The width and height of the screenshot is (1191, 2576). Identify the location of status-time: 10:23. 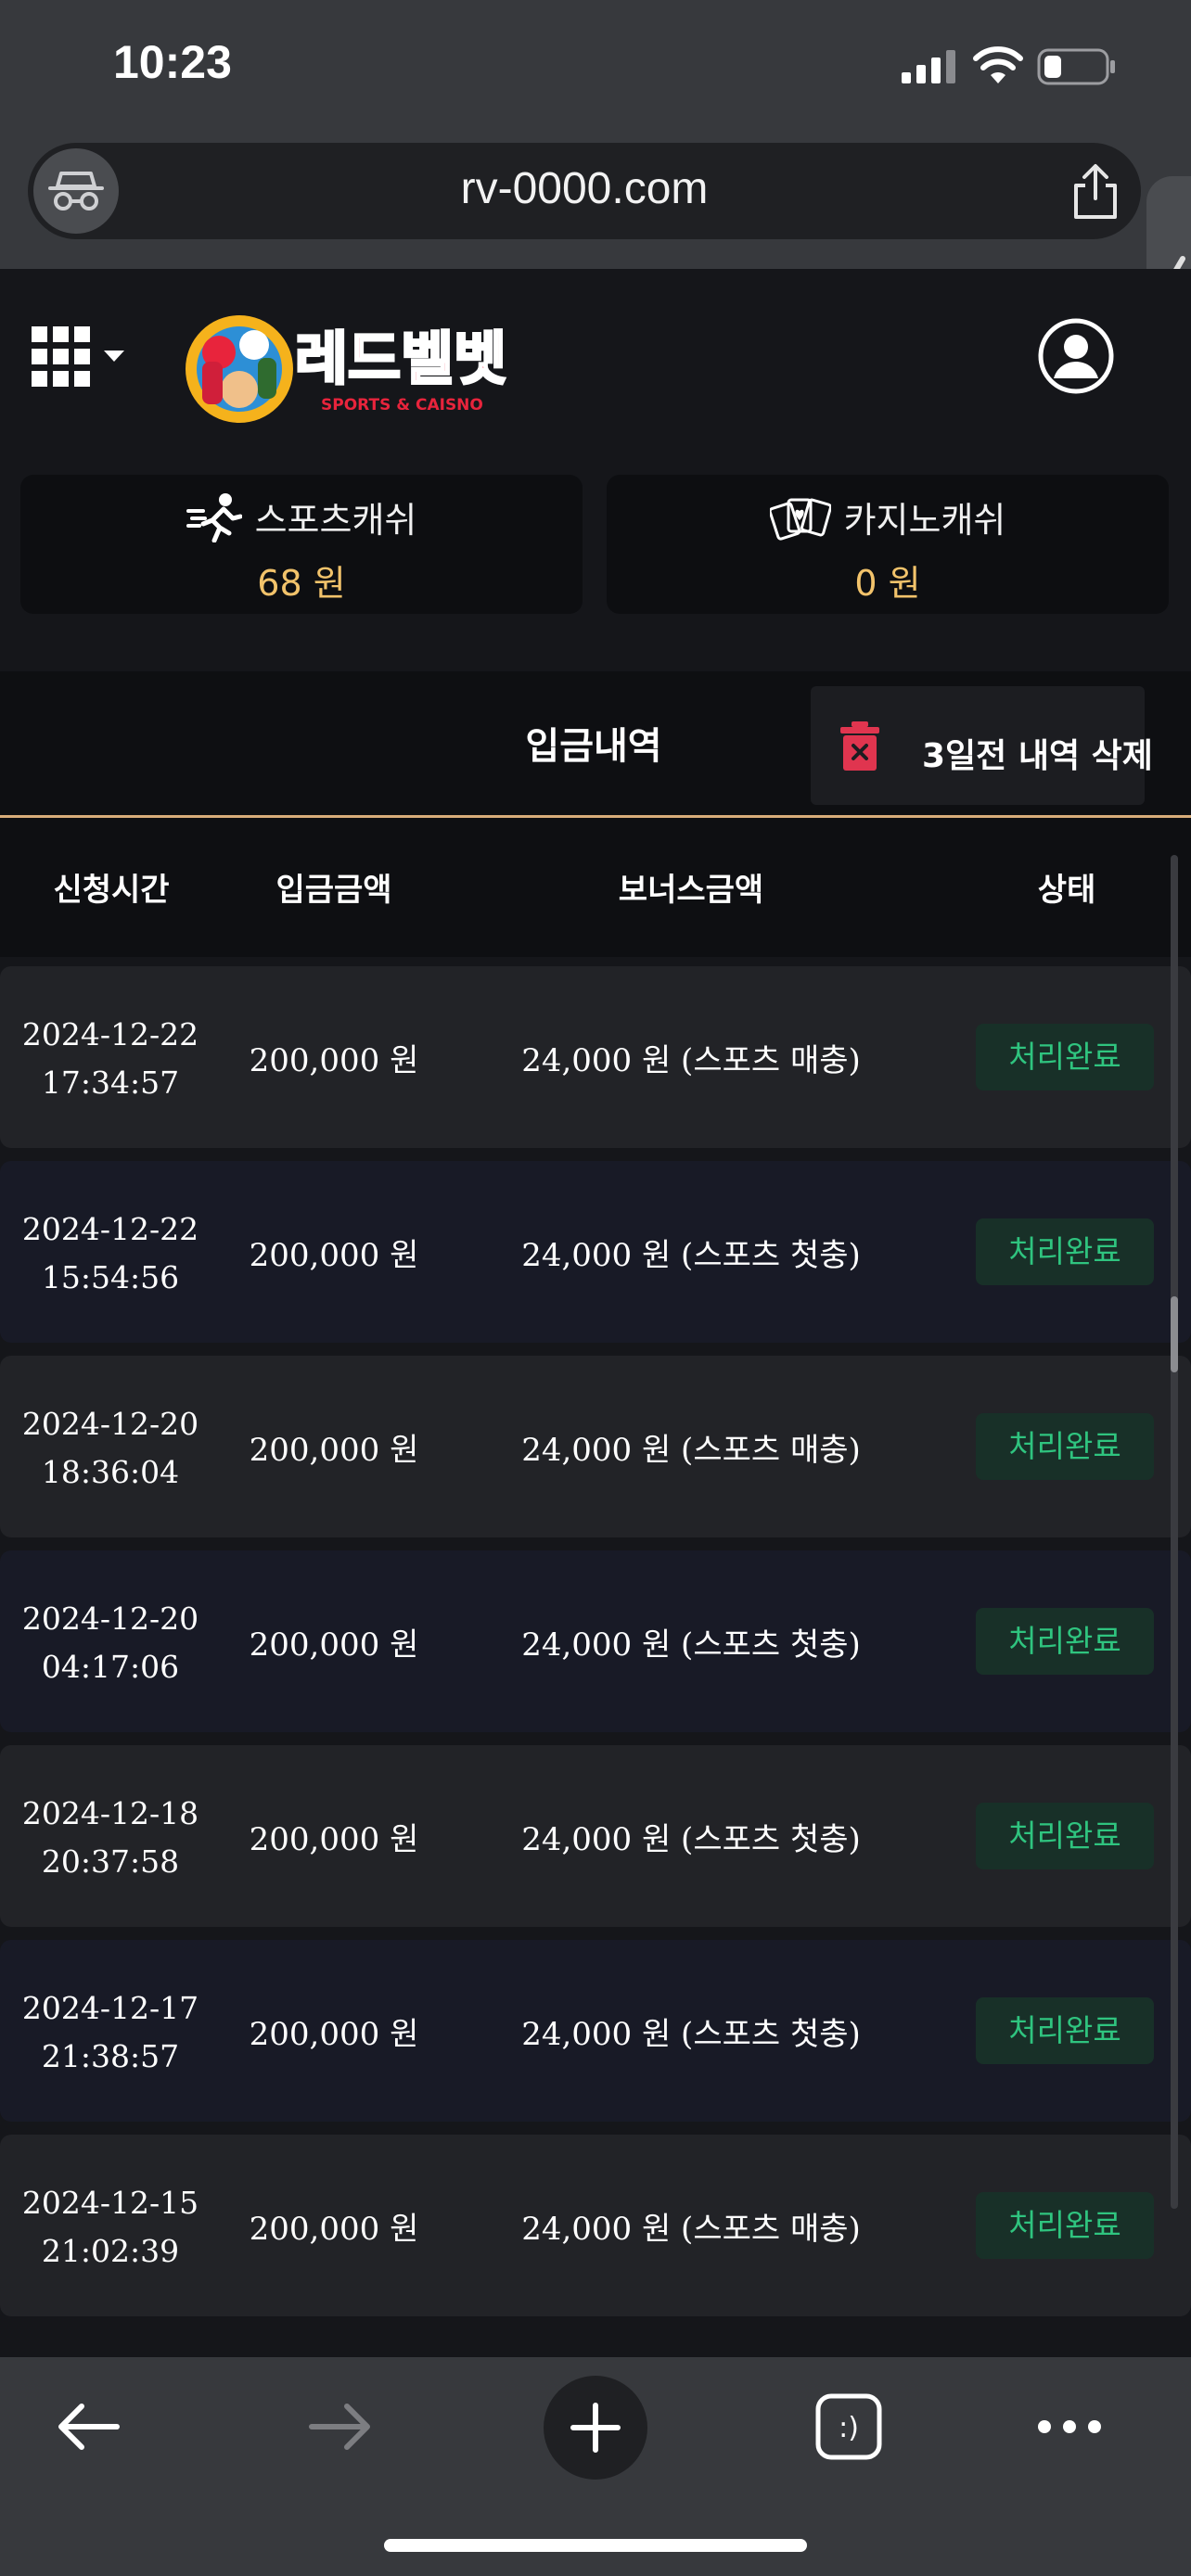
(172, 62).